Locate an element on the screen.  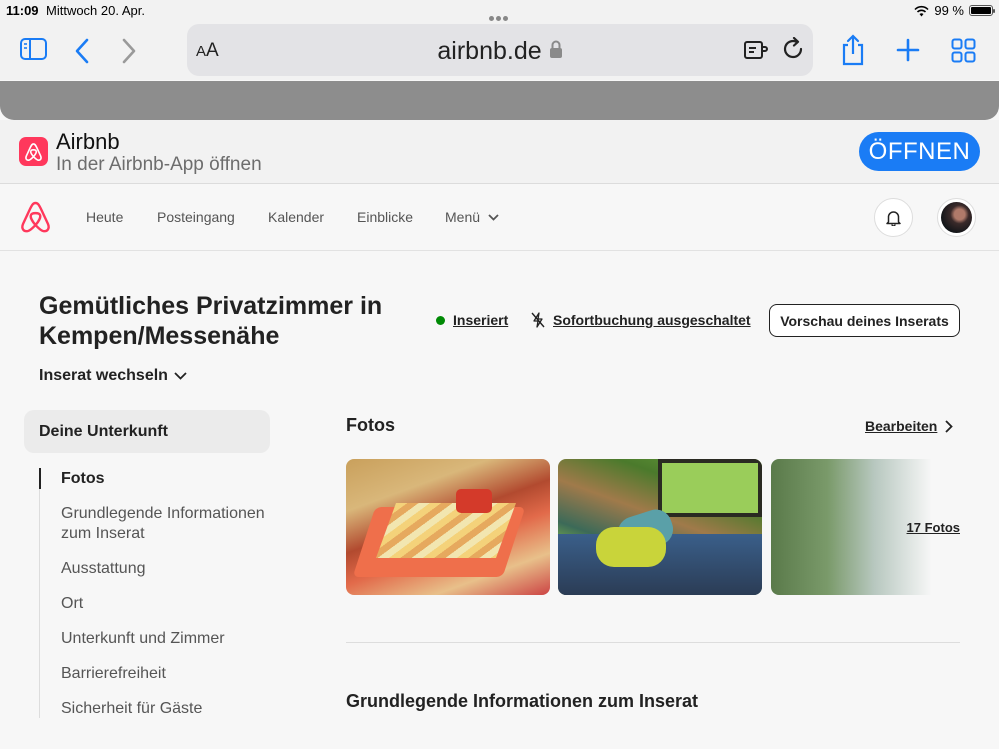
forward-icon is located at coordinates (129, 51).